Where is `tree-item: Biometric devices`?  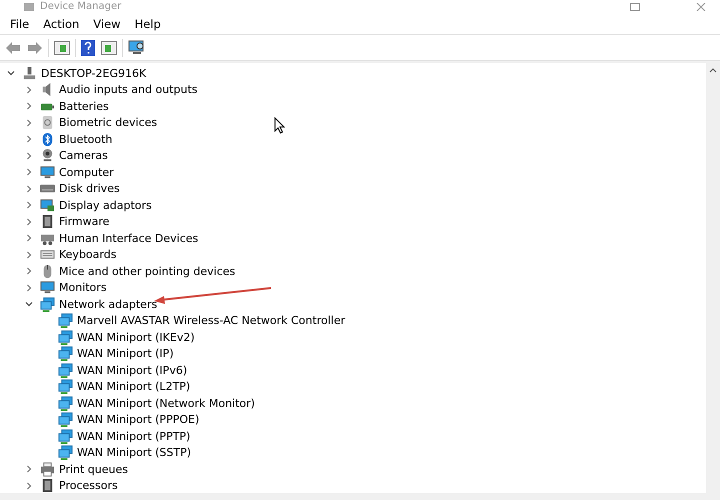 tree-item: Biometric devices is located at coordinates (108, 123).